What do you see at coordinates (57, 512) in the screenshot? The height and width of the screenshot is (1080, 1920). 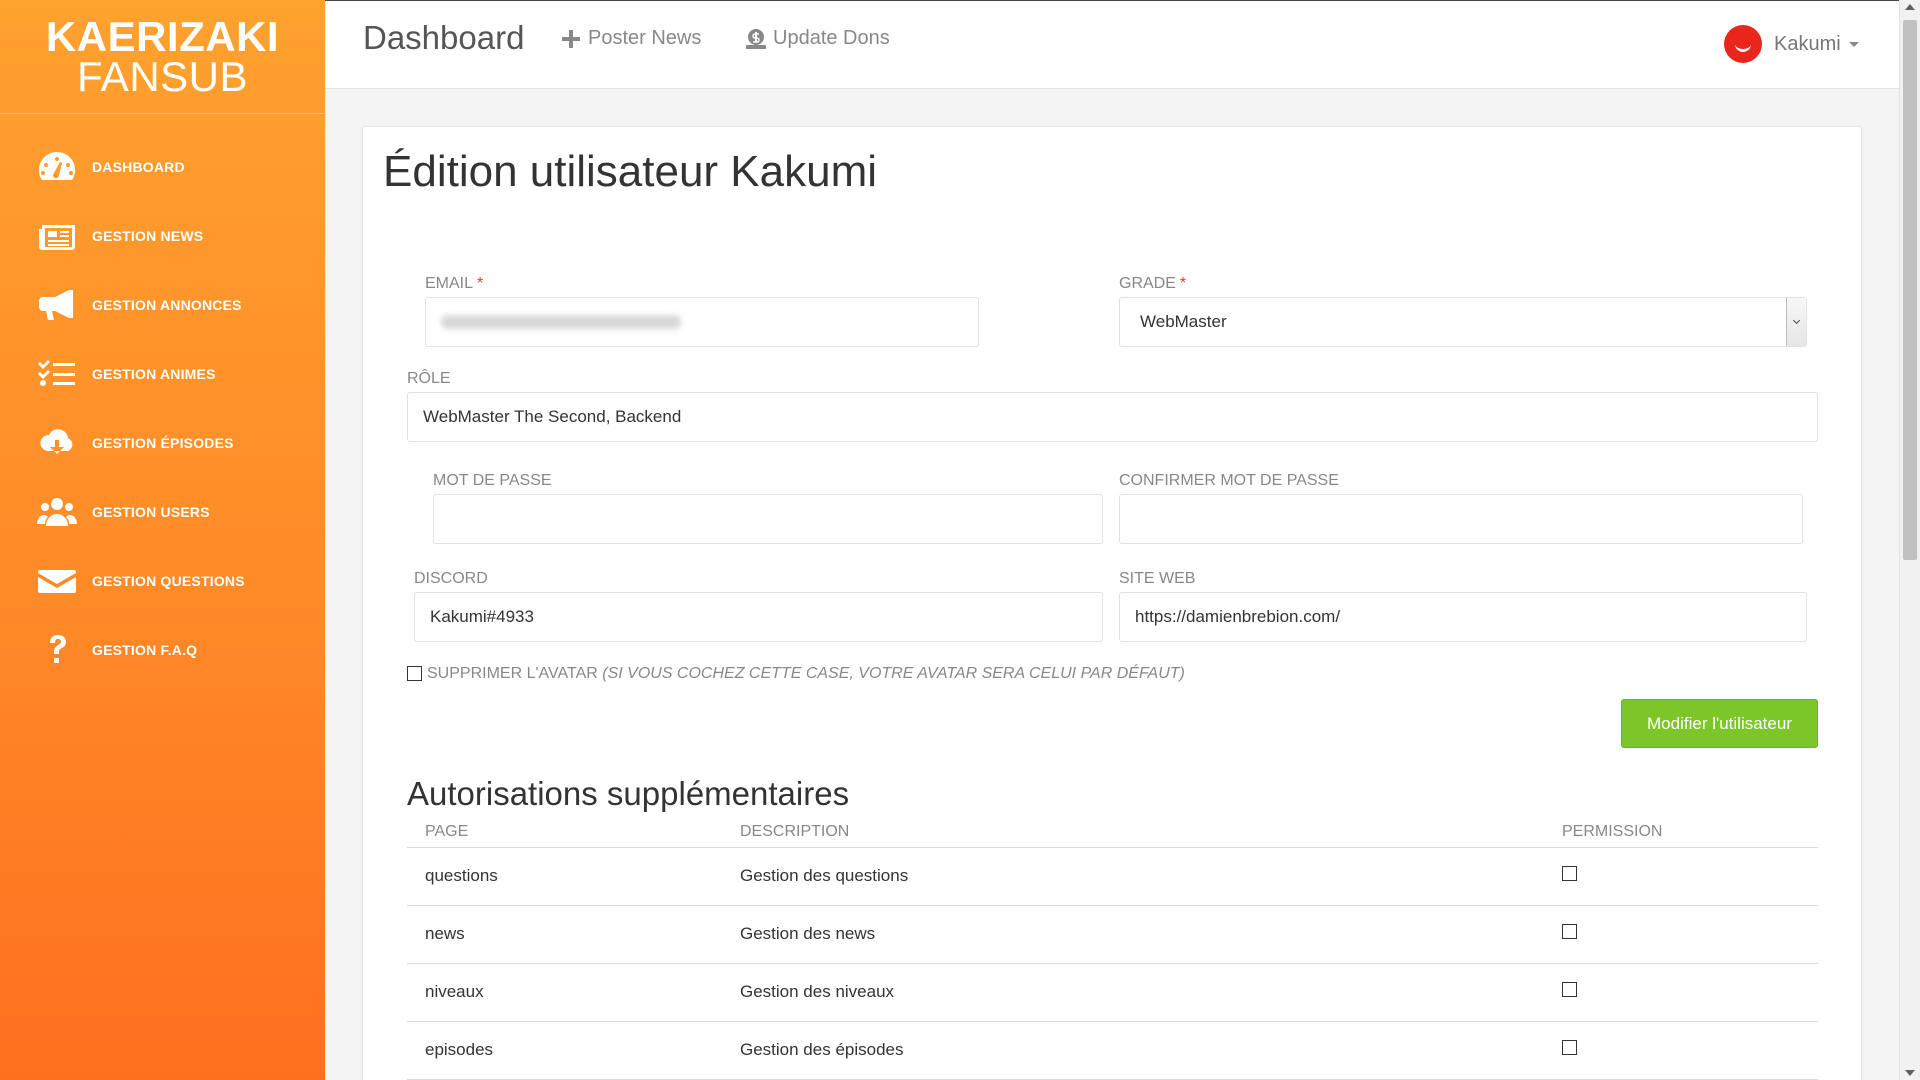 I see `users-icon` at bounding box center [57, 512].